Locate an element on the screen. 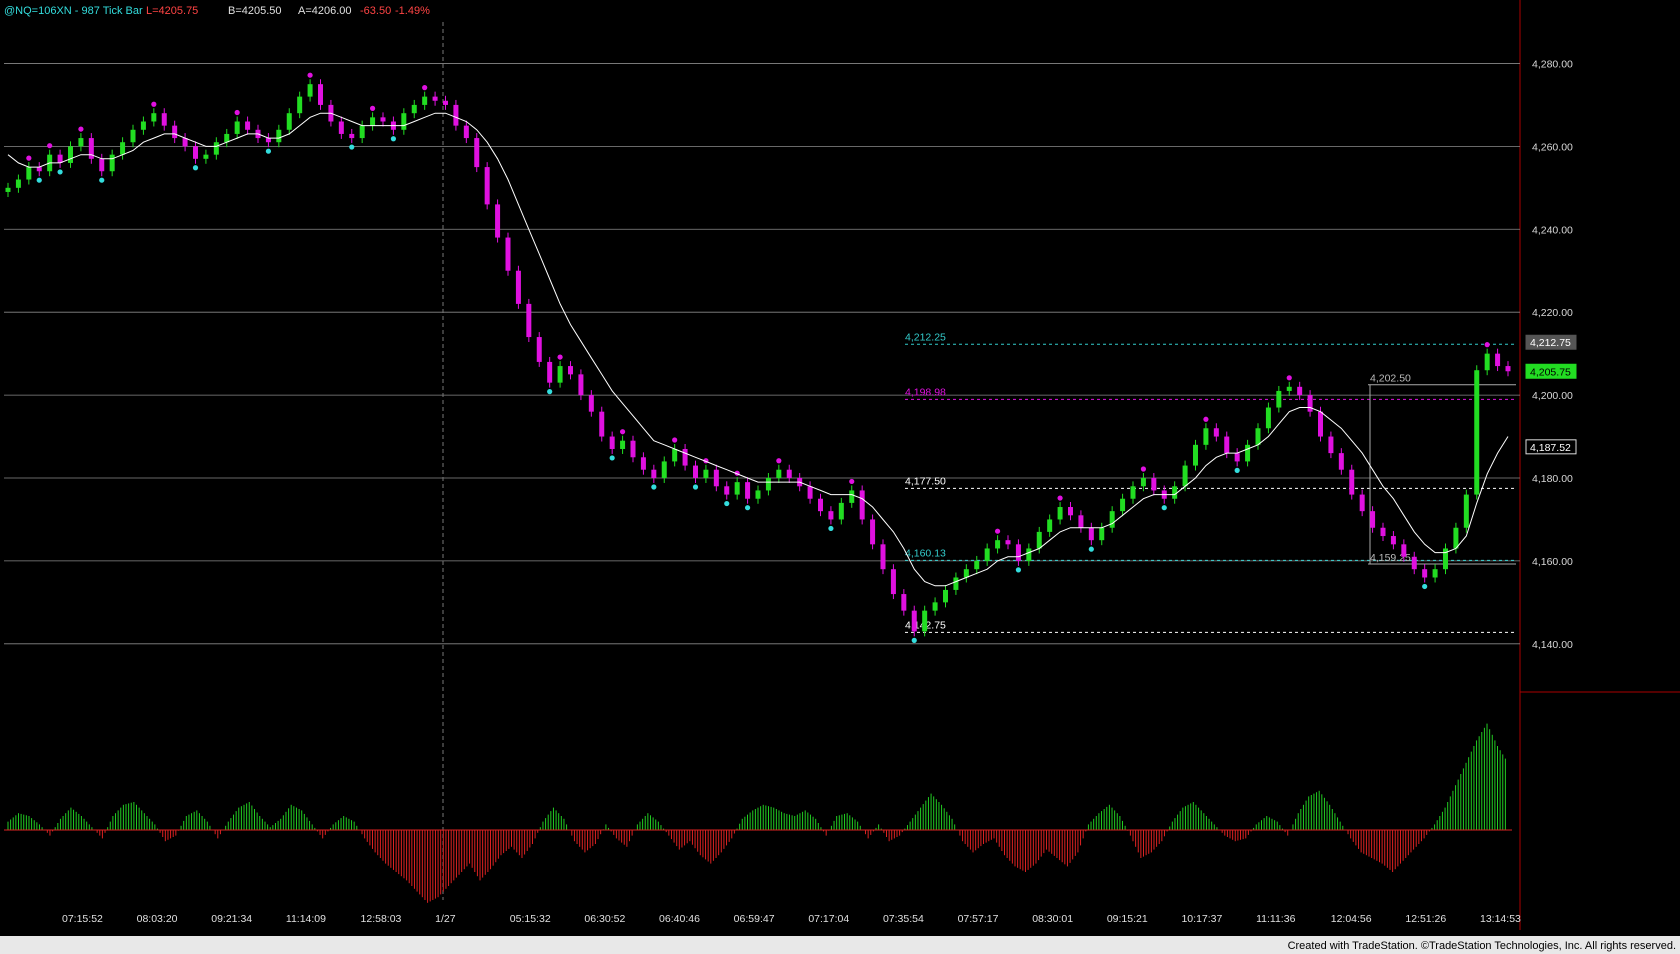 The image size is (1680, 954). ask-price: A=4206.00 is located at coordinates (325, 11).